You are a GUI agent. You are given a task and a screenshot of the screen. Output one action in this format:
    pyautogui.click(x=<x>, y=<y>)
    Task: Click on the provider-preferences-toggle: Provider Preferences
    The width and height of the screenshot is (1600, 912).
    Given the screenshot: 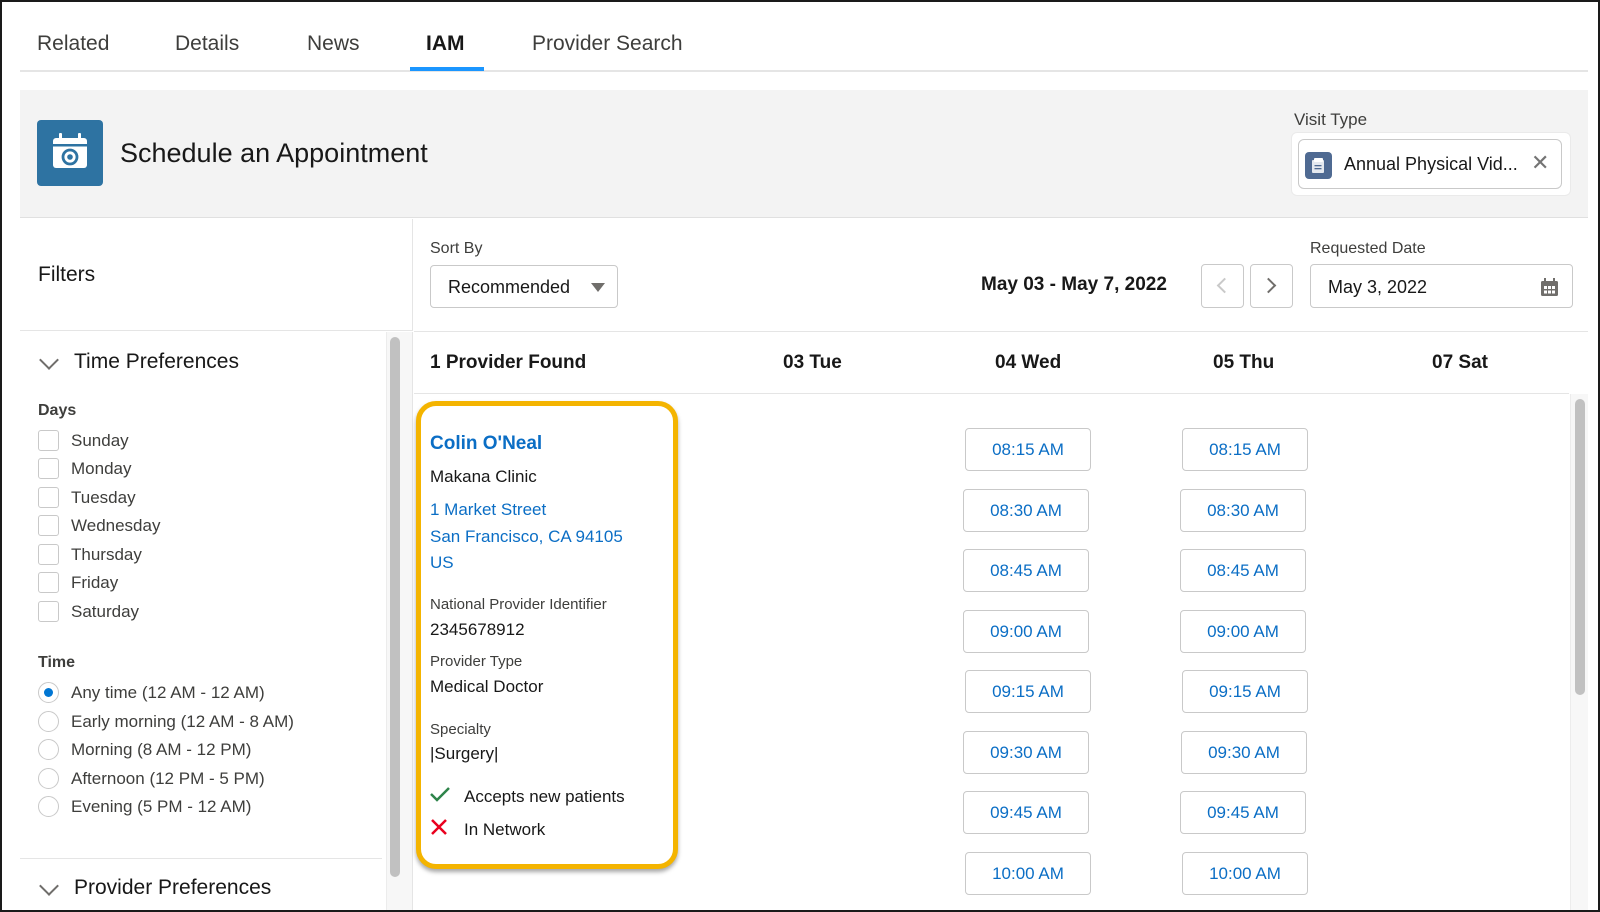 What is the action you would take?
    pyautogui.click(x=154, y=888)
    